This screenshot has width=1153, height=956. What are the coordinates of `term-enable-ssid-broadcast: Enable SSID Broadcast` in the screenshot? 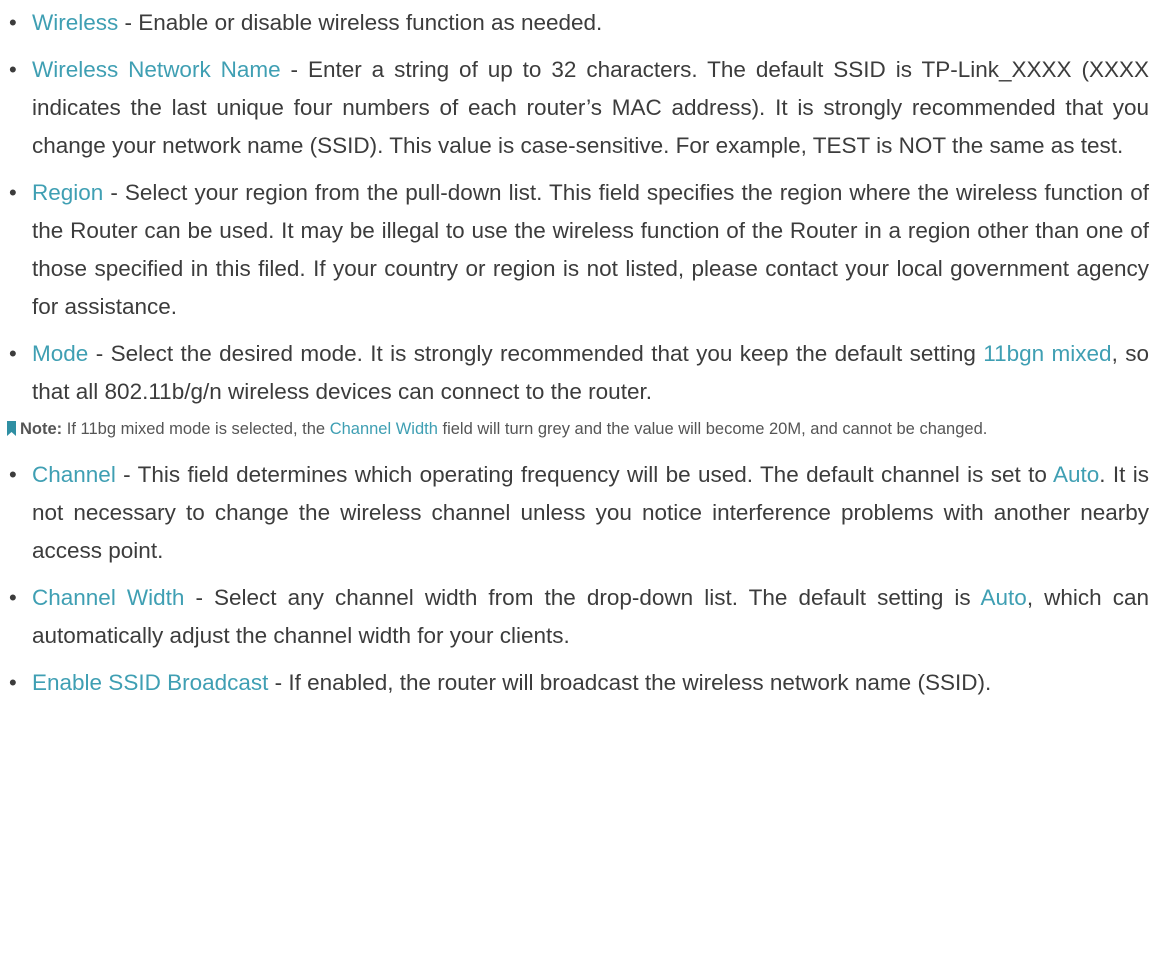 It's located at (150, 682).